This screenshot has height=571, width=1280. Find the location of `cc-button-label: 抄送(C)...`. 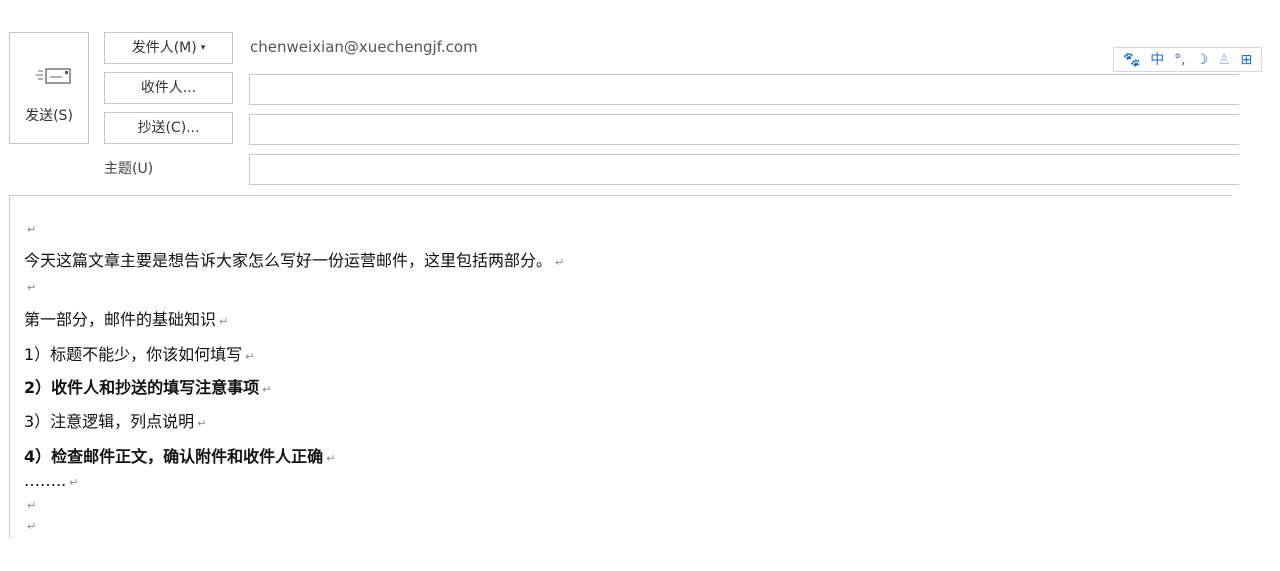

cc-button-label: 抄送(C)... is located at coordinates (168, 128).